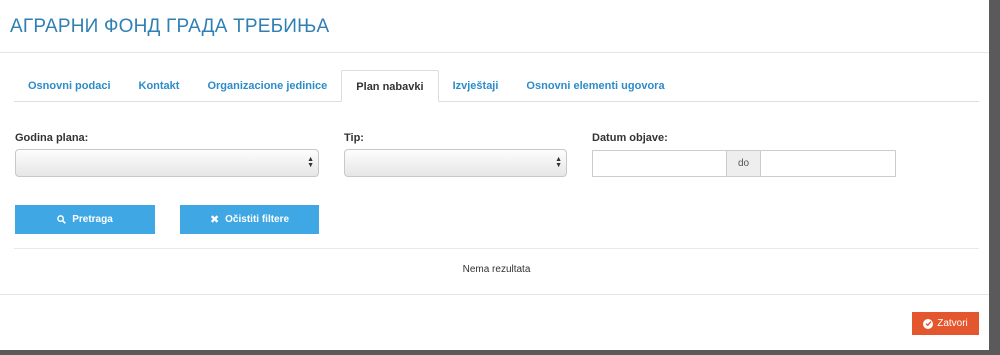 Image resolution: width=1000 pixels, height=355 pixels. I want to click on date-label: Datum objave:, so click(630, 138).